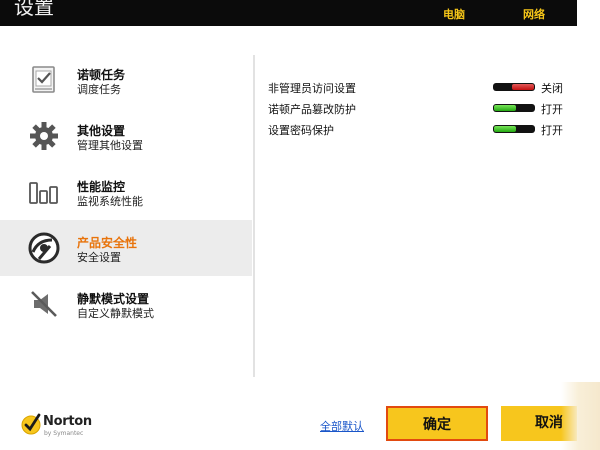 The height and width of the screenshot is (450, 600). I want to click on sidebar-item-norton-tasks: 诺顿任务 调度任务, so click(126, 80).